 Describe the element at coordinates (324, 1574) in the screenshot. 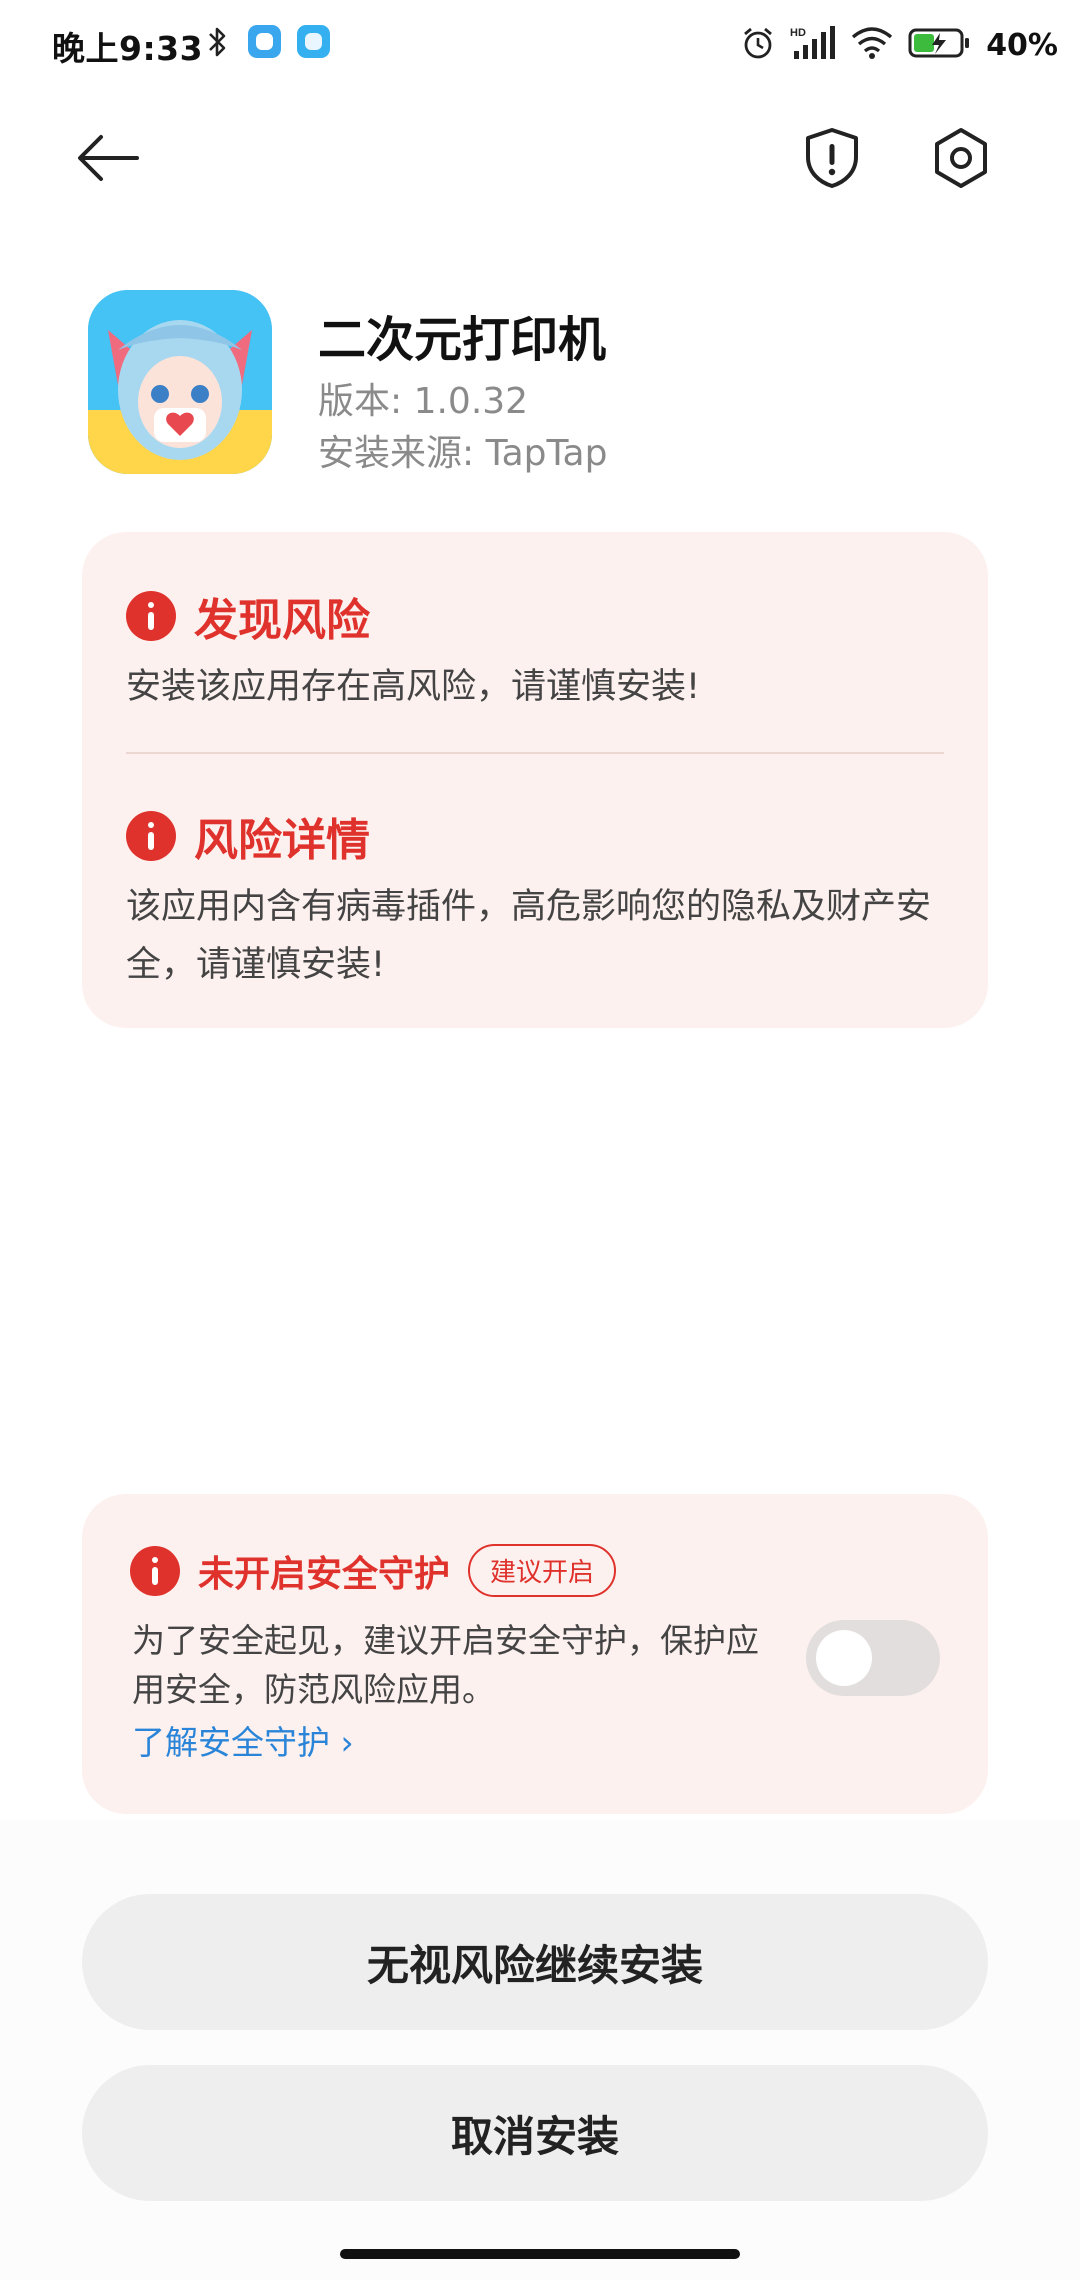

I see `security-guard-title: 未开启安全守护` at that location.